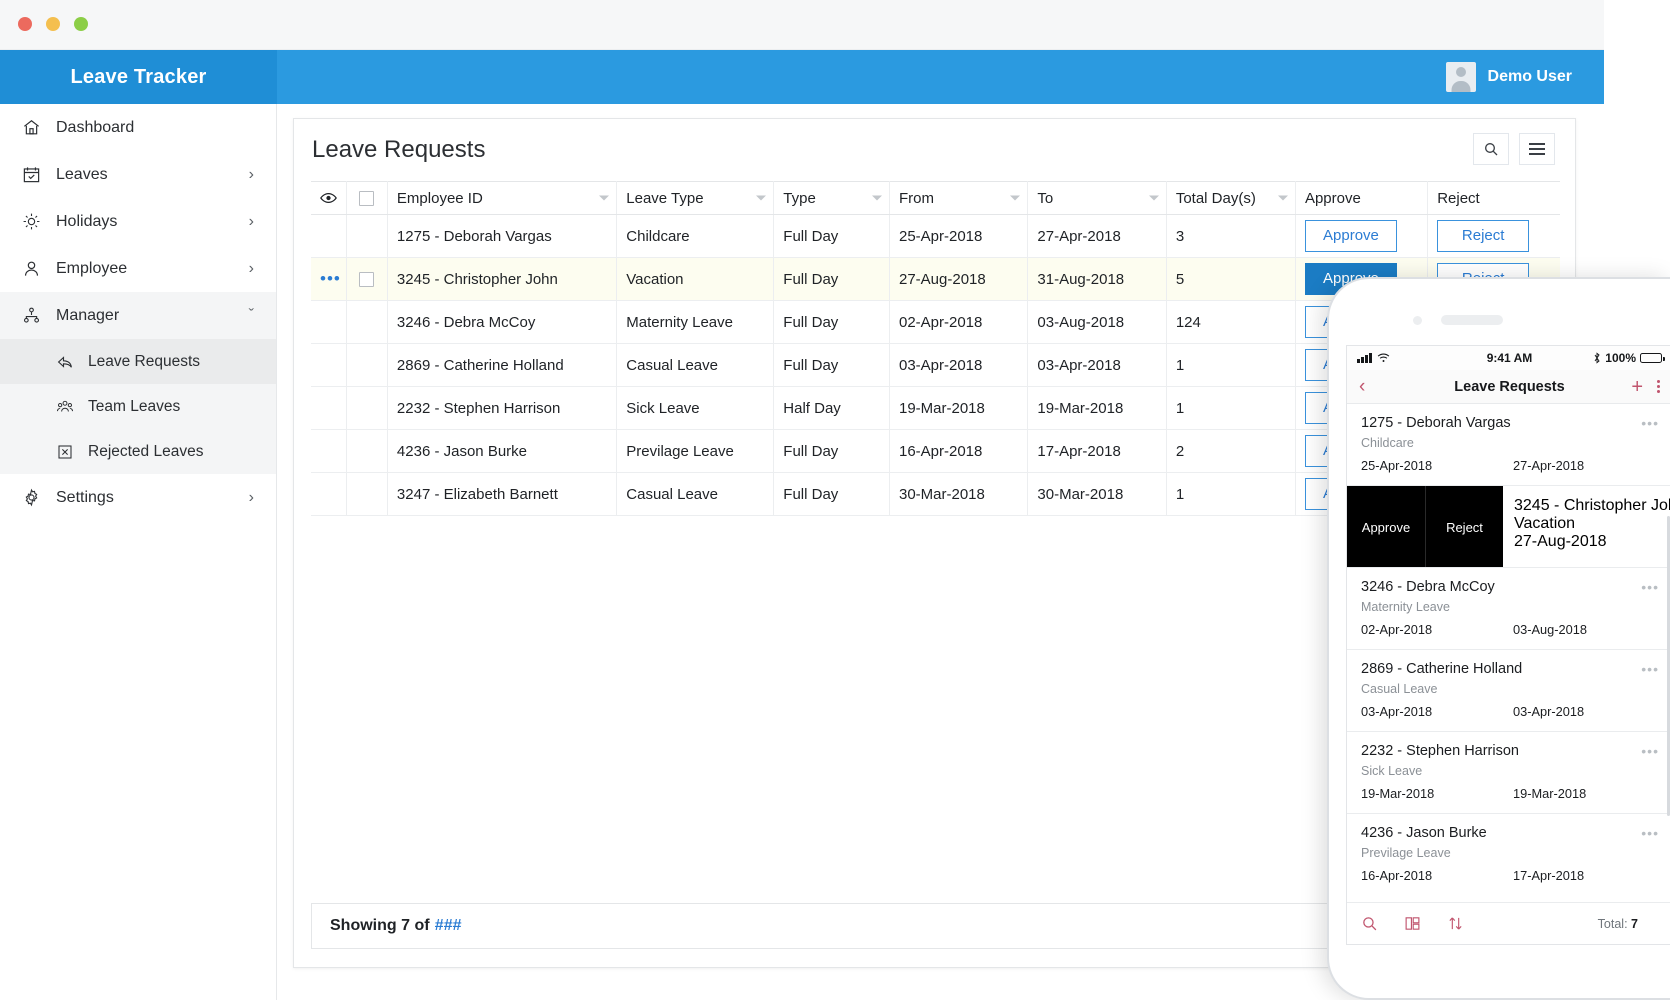  Describe the element at coordinates (1658, 386) in the screenshot. I see `vertical-dots-icon` at that location.